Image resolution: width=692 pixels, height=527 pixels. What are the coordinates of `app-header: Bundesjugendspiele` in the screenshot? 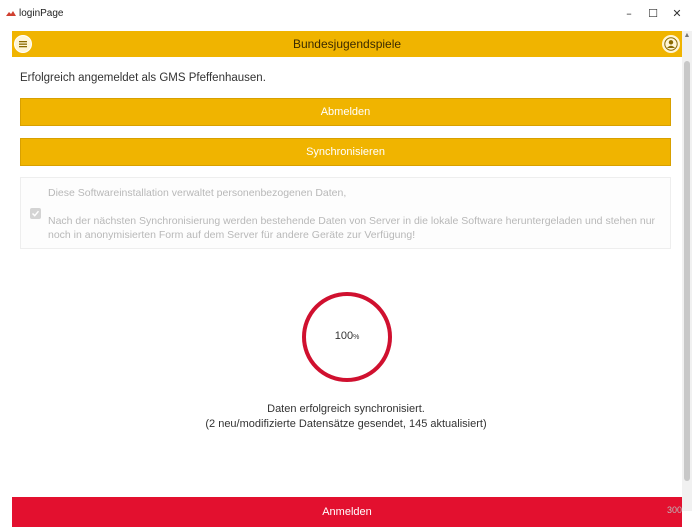 It's located at (347, 44).